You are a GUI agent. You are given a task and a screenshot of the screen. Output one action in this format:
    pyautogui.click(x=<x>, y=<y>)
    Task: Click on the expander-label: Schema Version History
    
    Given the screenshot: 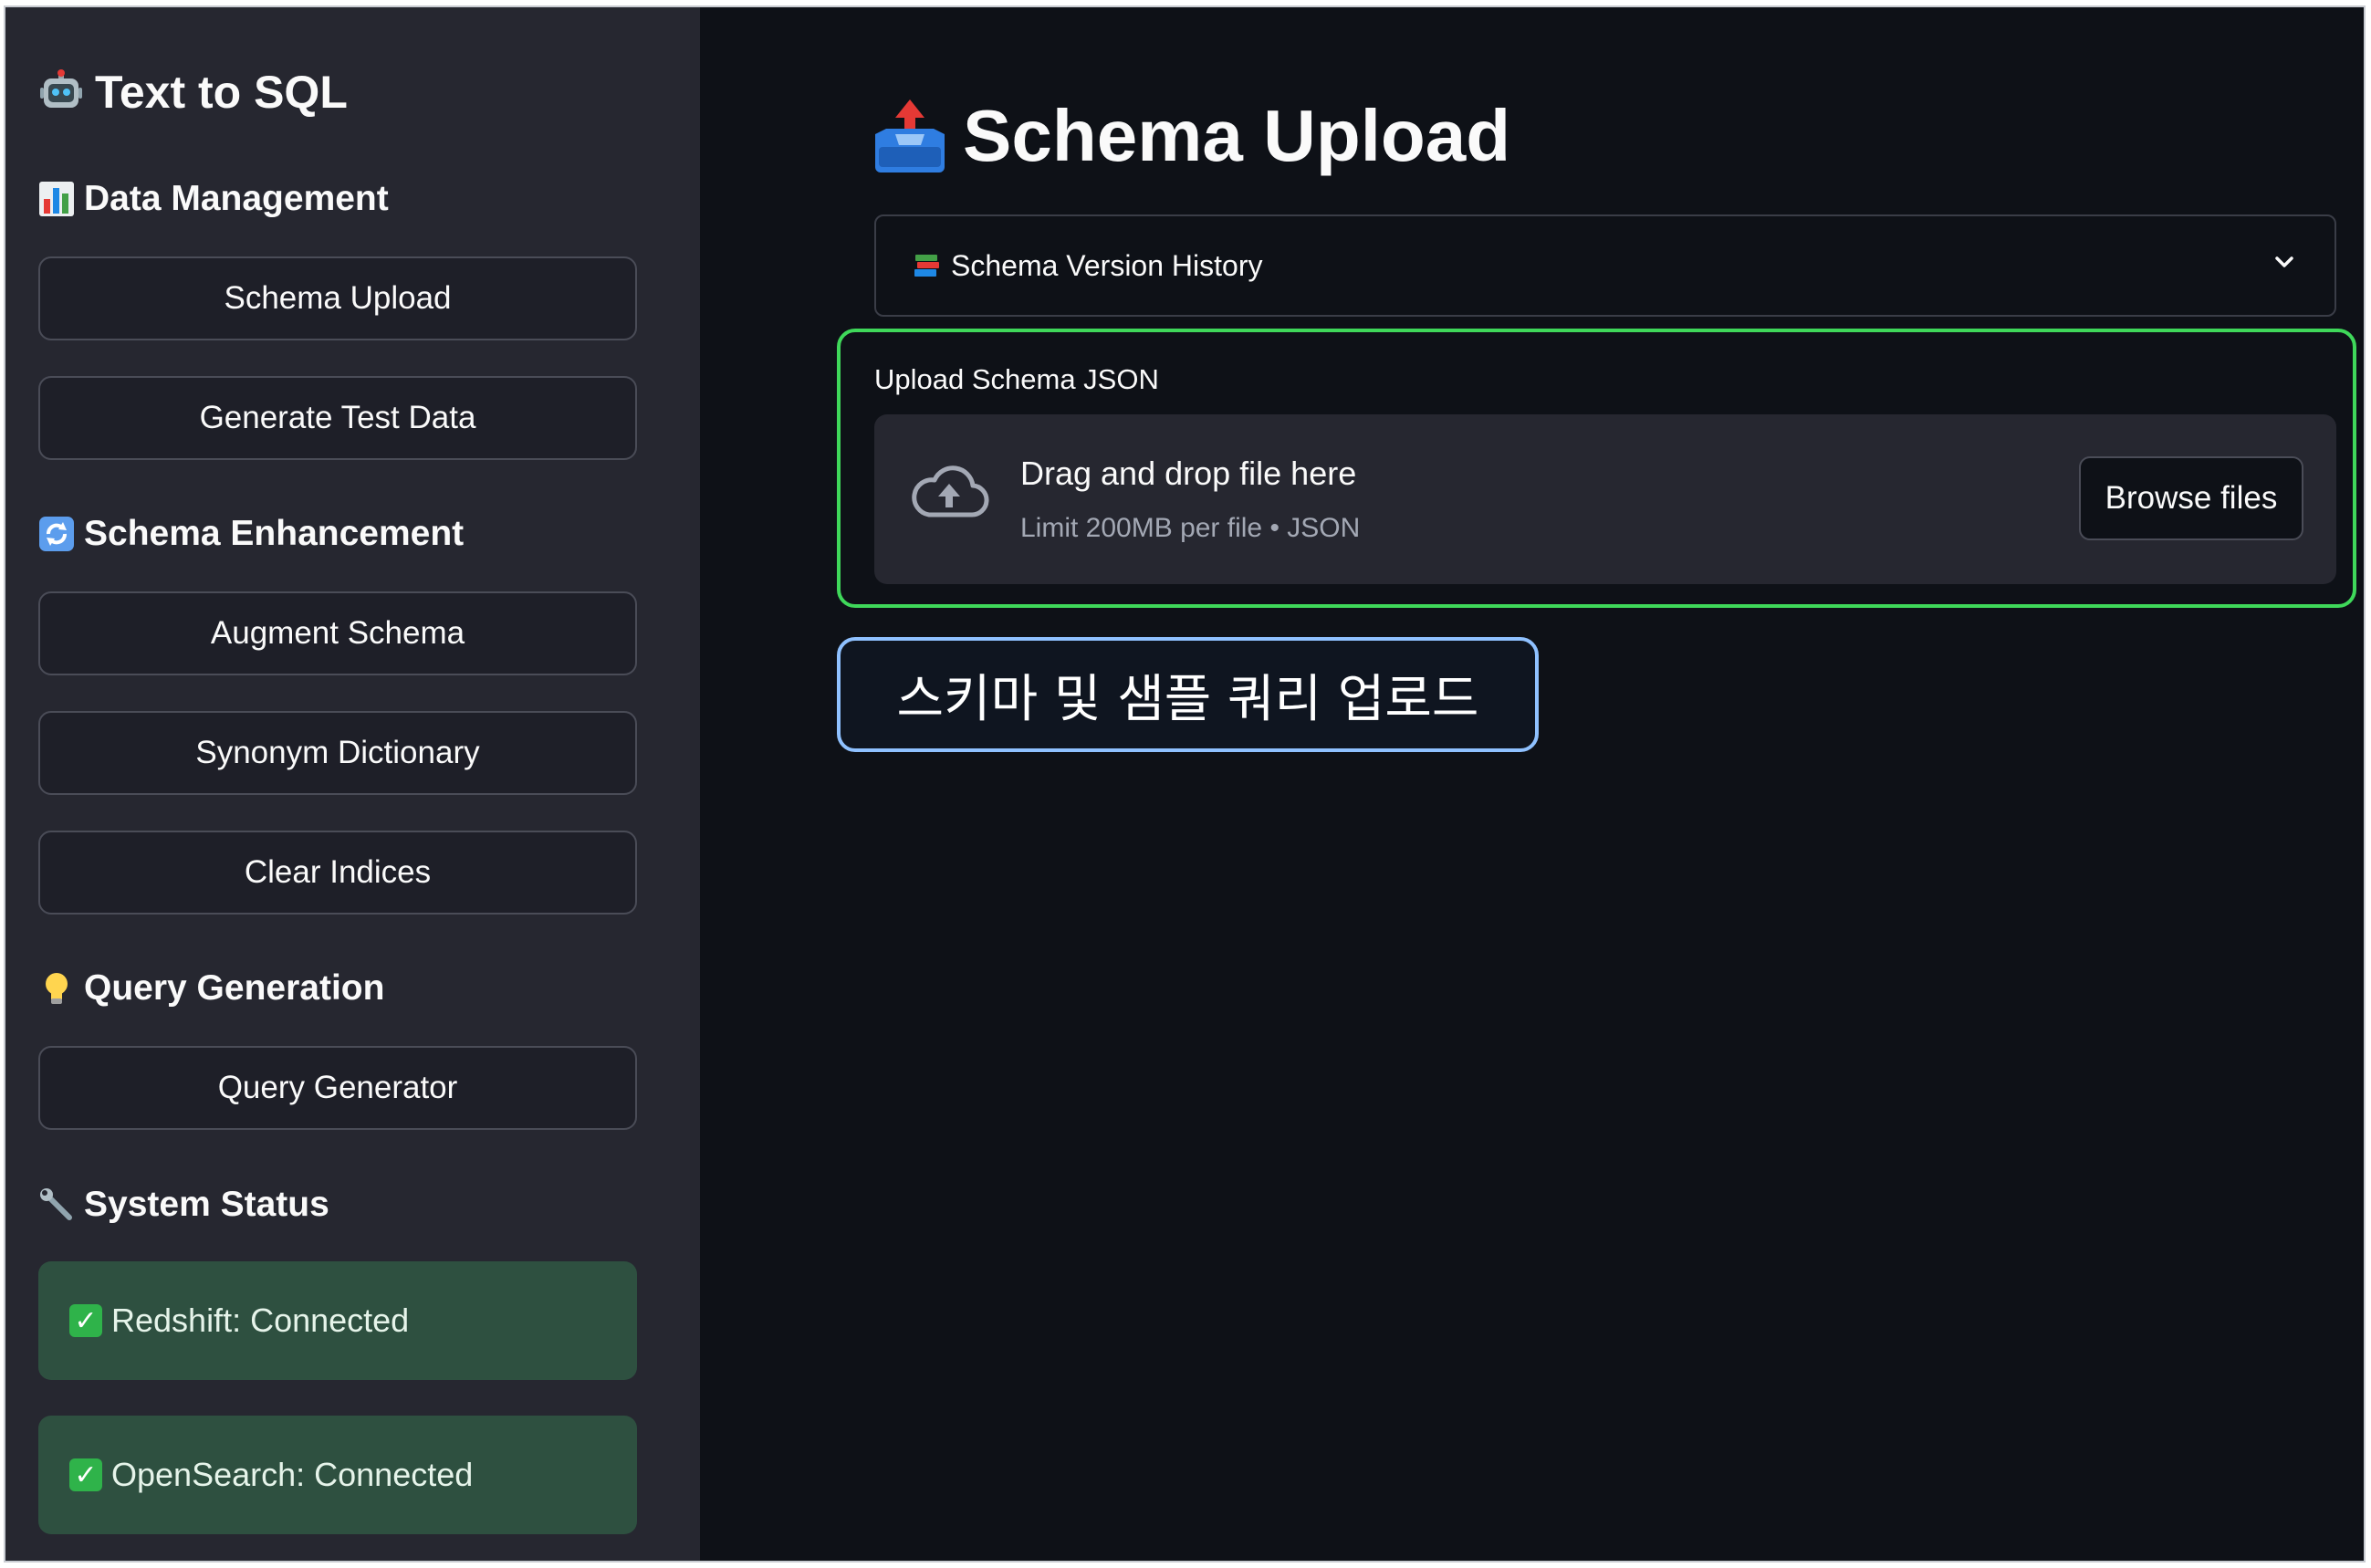 What is the action you would take?
    pyautogui.click(x=1592, y=266)
    